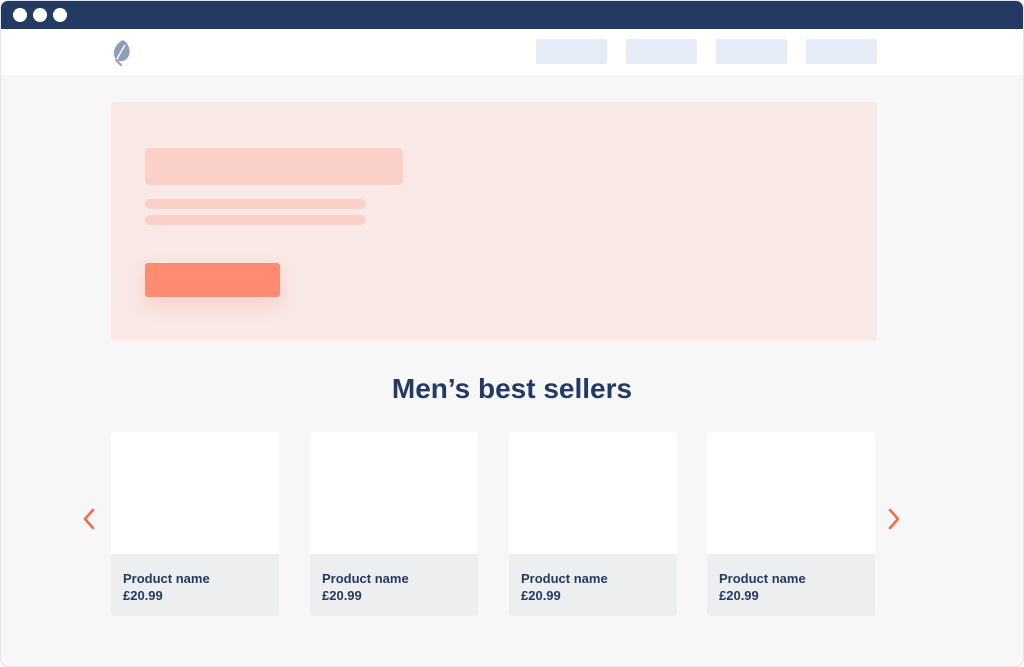  I want to click on hero-title-placeholder, so click(274, 166).